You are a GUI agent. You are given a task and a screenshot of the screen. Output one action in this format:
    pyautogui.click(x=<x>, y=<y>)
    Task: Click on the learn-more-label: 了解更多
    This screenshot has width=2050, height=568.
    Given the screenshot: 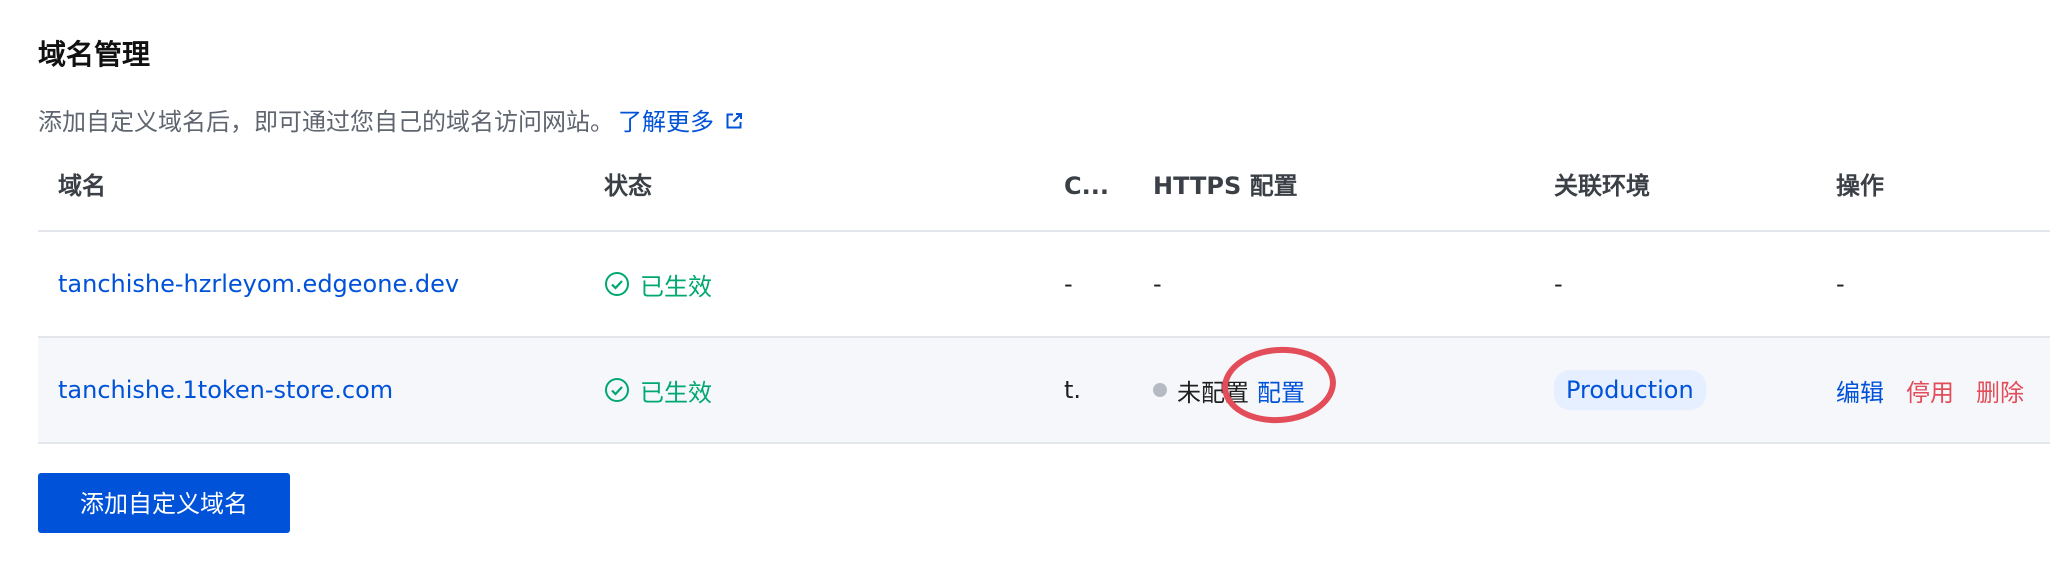 What is the action you would take?
    pyautogui.click(x=666, y=122)
    